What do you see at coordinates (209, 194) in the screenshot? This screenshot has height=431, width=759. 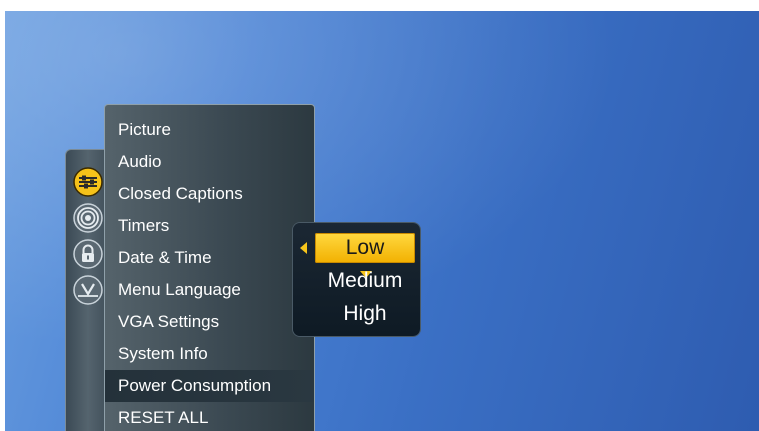 I see `menu-item-closed-captions: Closed Captions` at bounding box center [209, 194].